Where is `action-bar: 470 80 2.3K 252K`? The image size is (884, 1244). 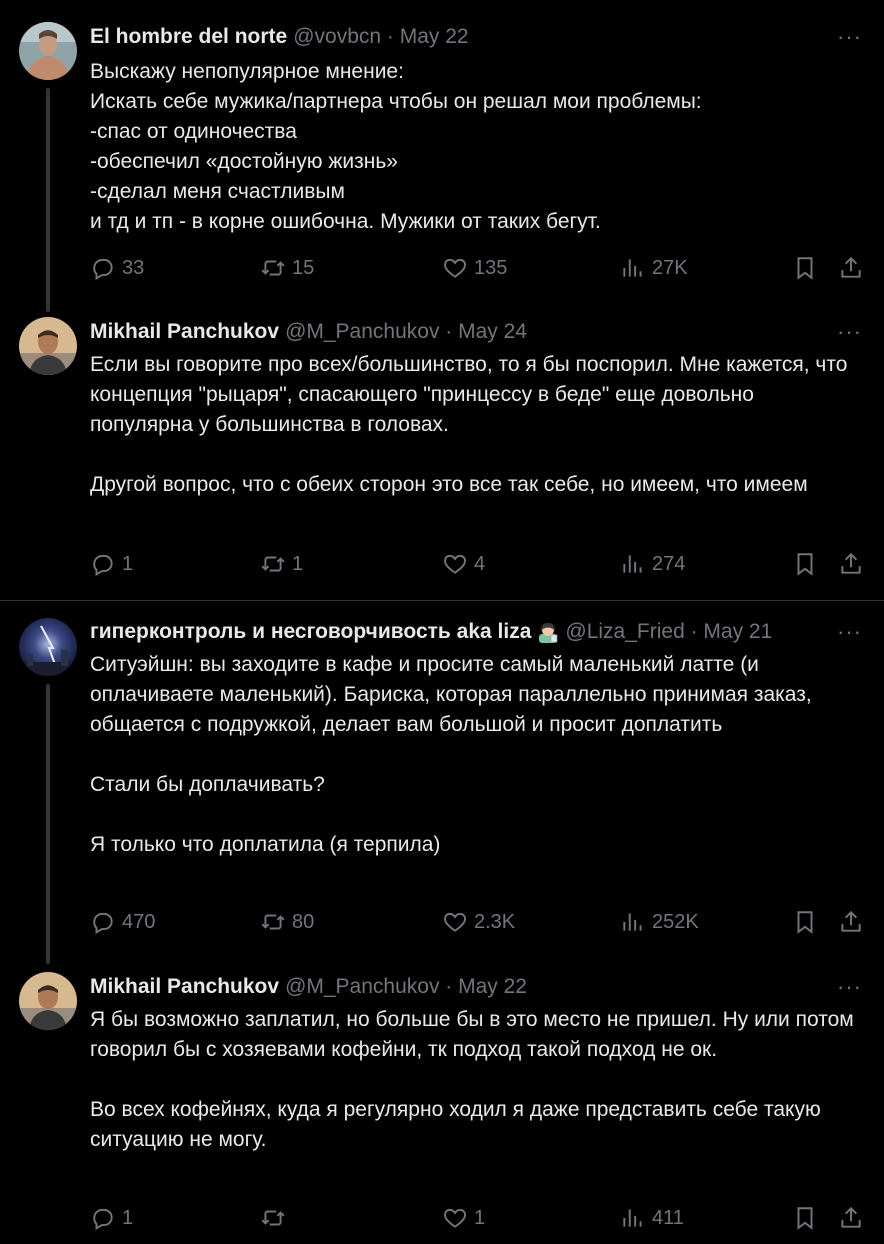
action-bar: 470 80 2.3K 252K is located at coordinates (477, 922).